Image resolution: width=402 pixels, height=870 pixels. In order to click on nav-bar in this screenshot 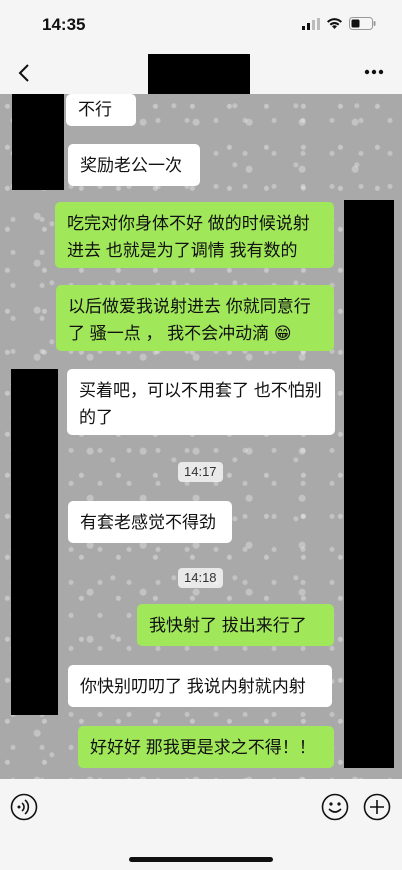, I will do `click(201, 73)`.